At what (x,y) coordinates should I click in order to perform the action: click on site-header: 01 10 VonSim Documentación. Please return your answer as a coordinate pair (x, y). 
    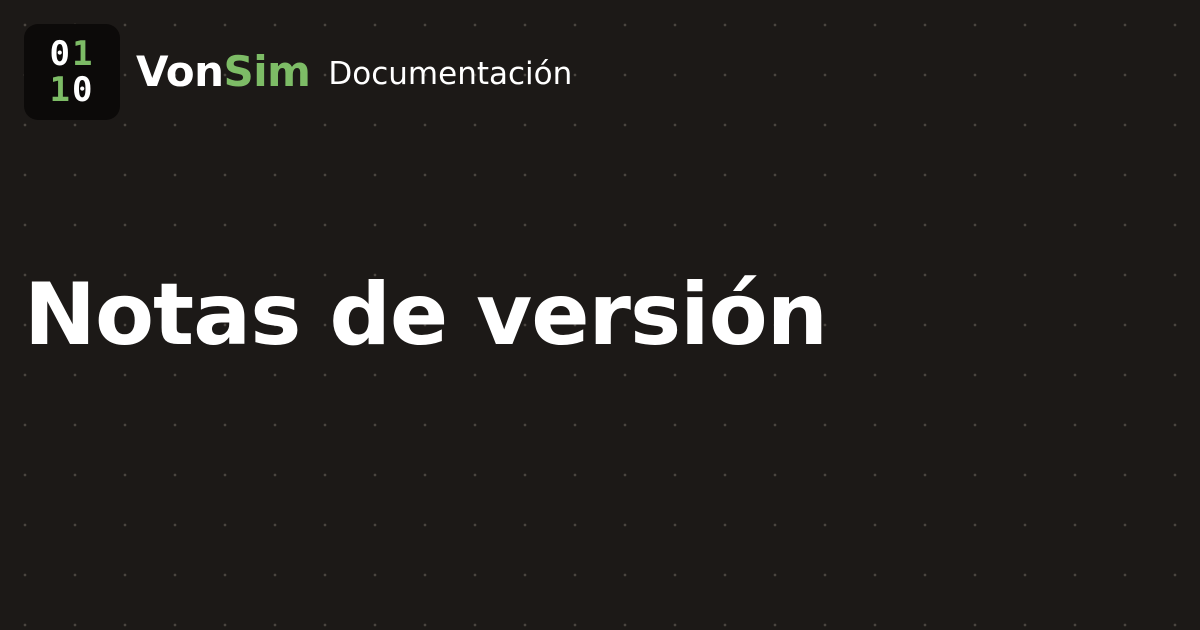
    Looking at the image, I should click on (298, 72).